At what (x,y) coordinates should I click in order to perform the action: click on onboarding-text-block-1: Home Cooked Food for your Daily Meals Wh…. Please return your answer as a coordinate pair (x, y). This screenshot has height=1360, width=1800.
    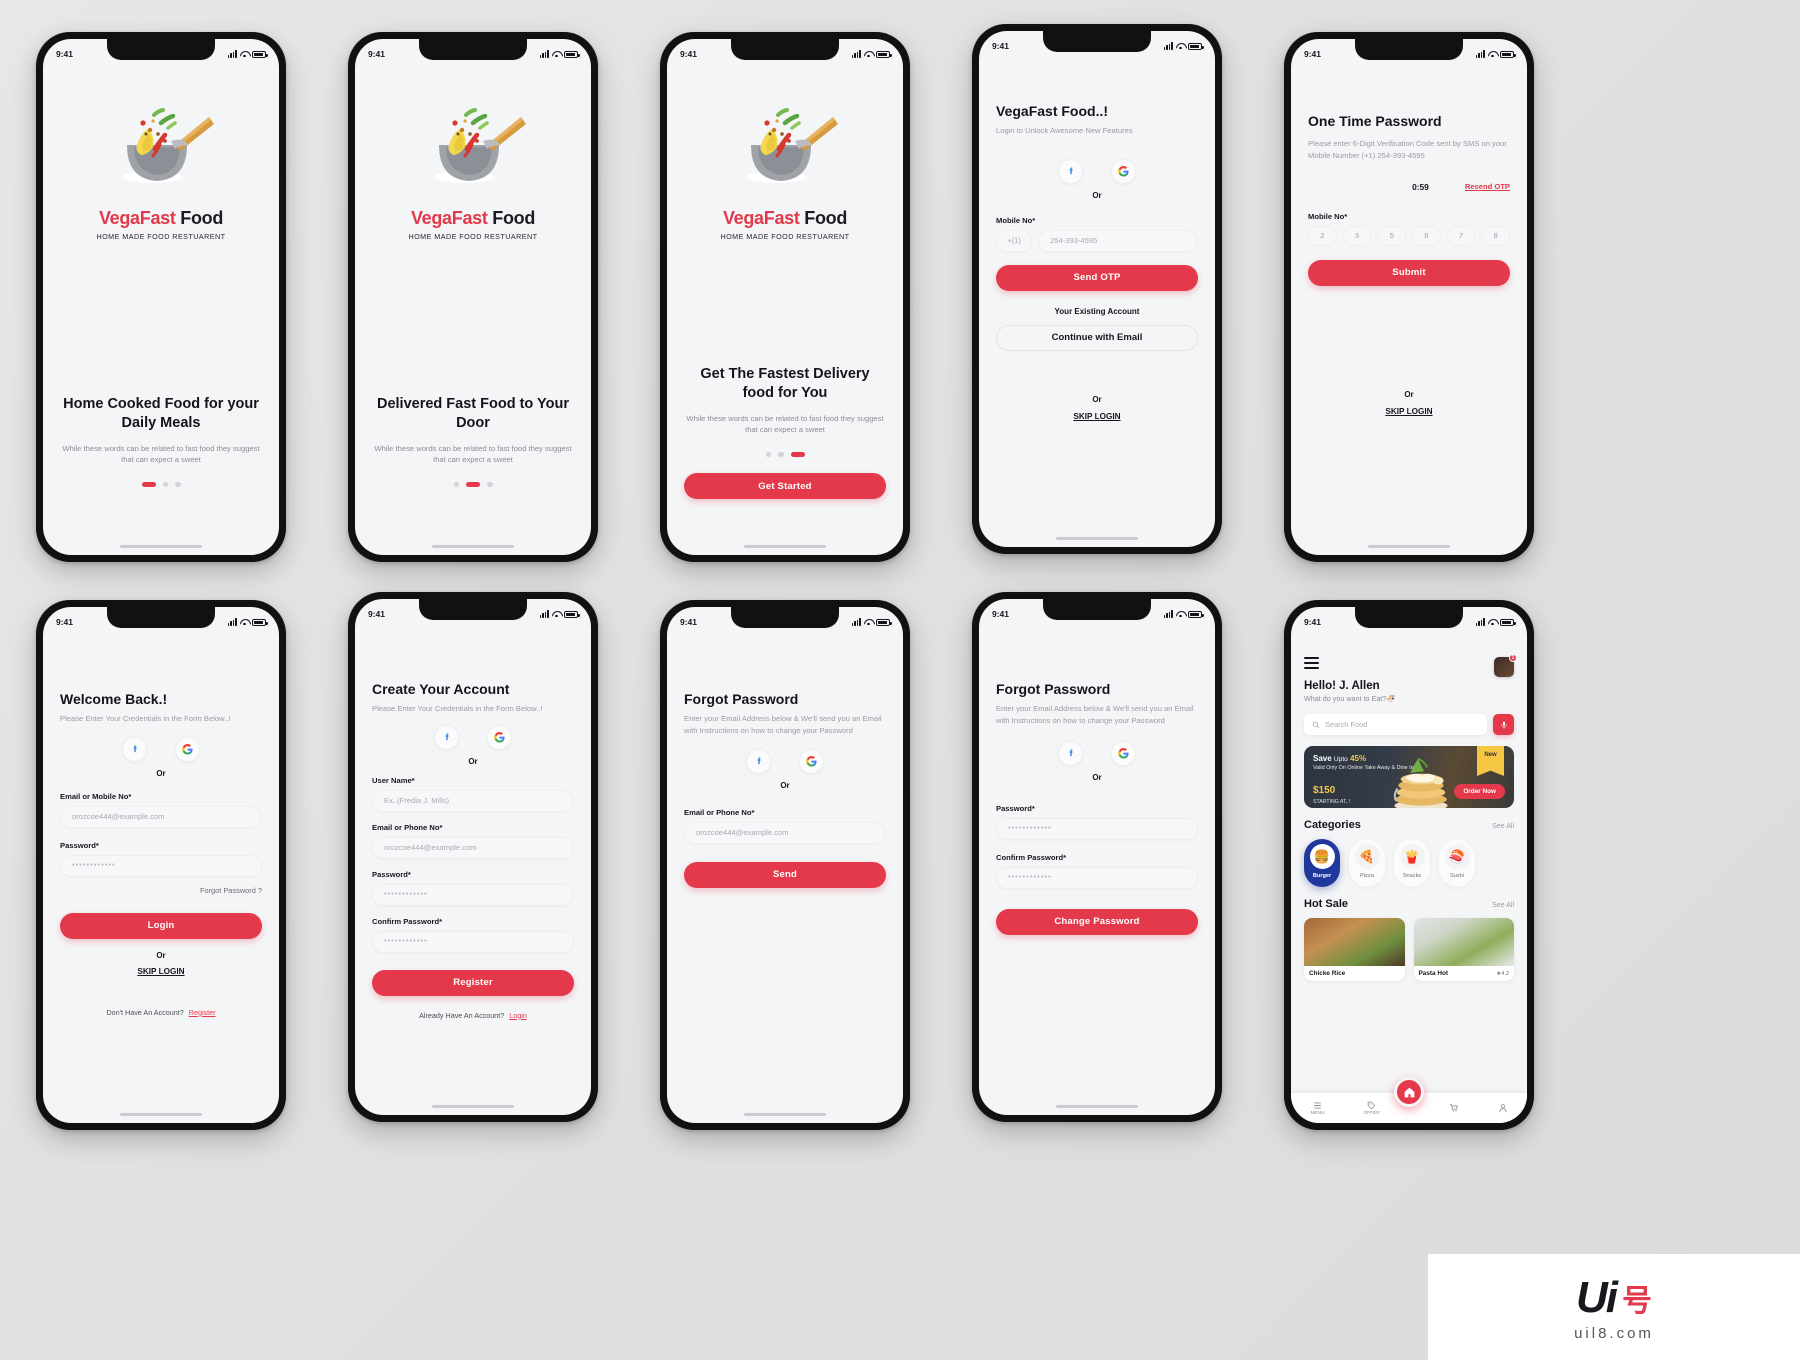
    Looking at the image, I should click on (161, 441).